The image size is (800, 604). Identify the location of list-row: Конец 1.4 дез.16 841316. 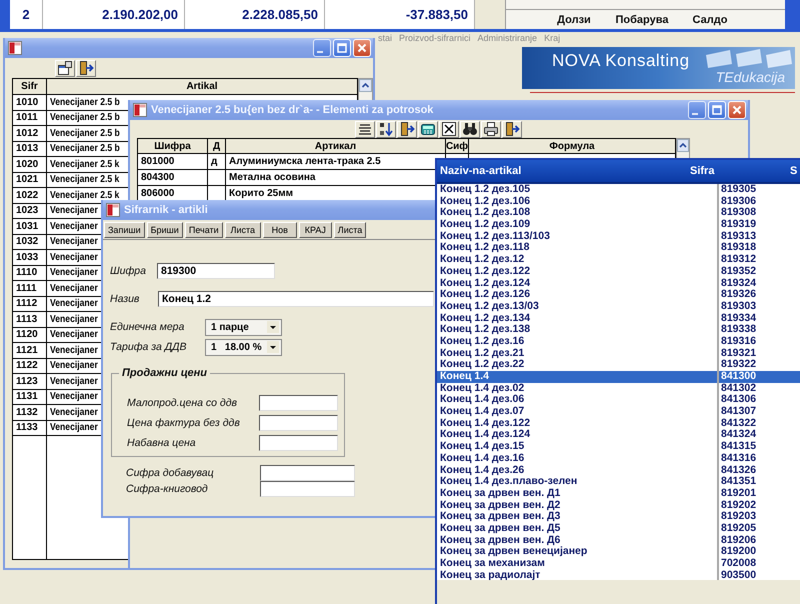
(618, 458).